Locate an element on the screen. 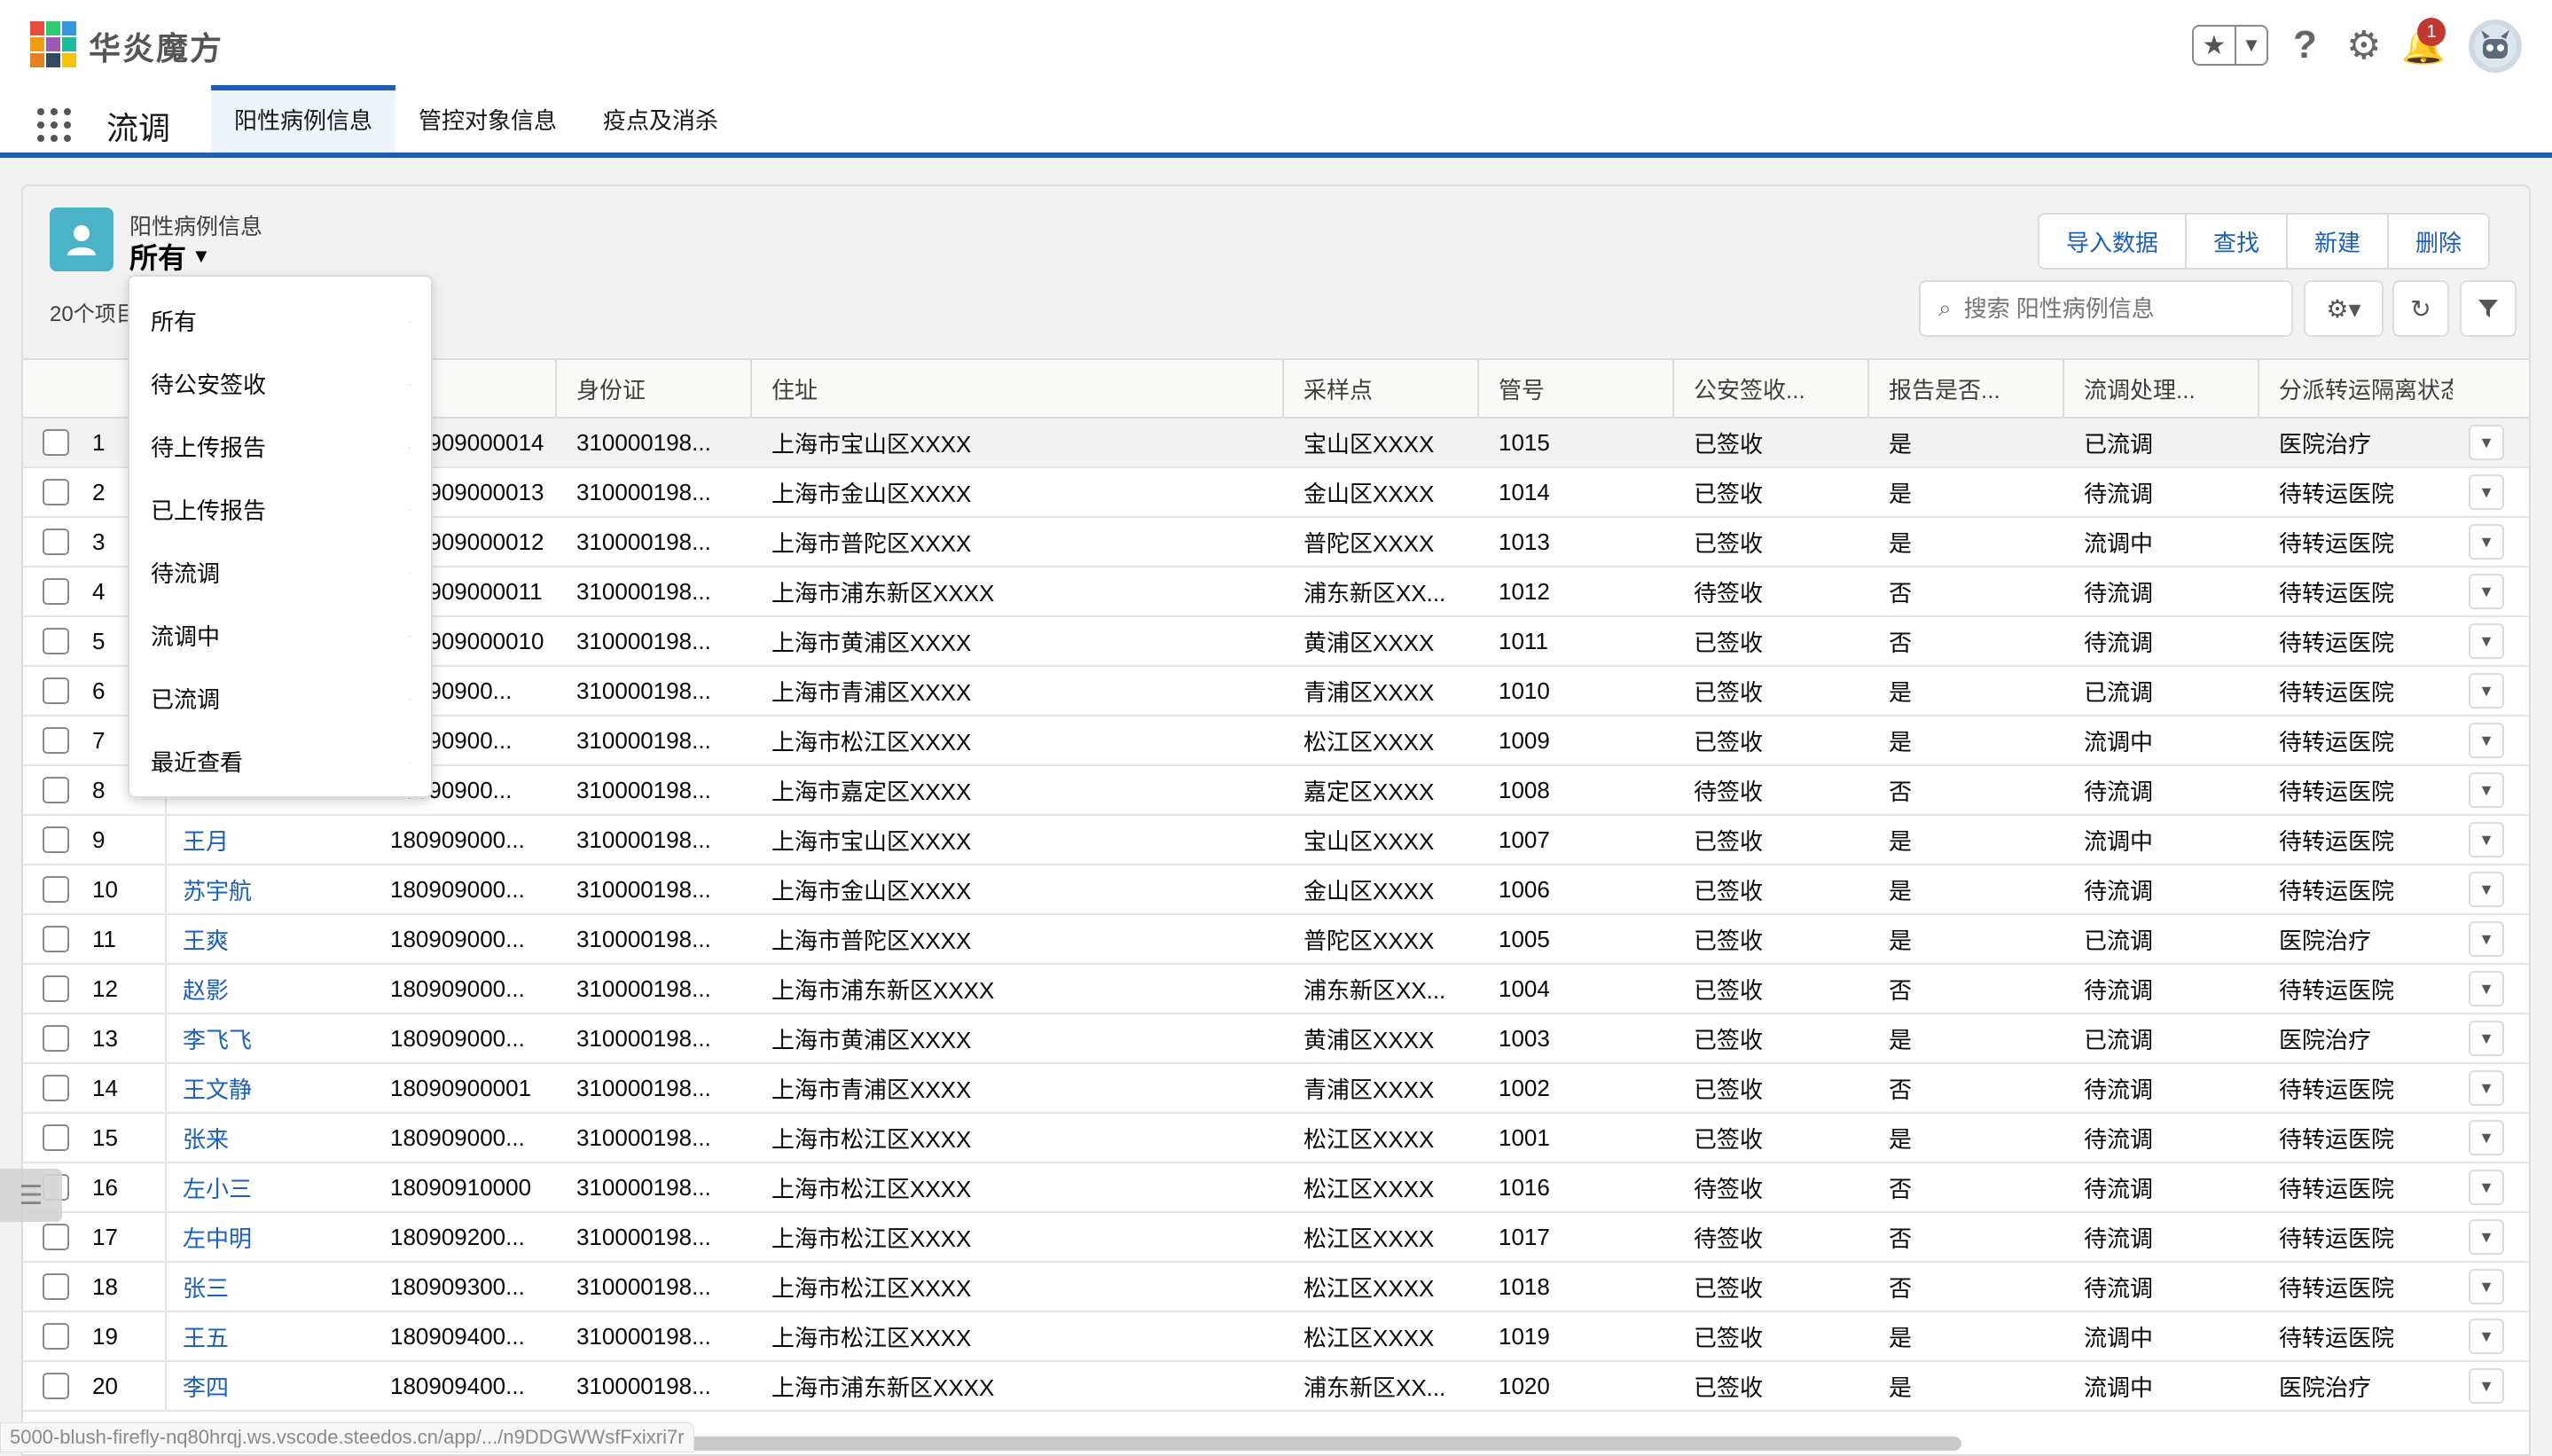 This screenshot has height=1456, width=2552. tab-positive-cases: 阳性病例信息 is located at coordinates (303, 119).